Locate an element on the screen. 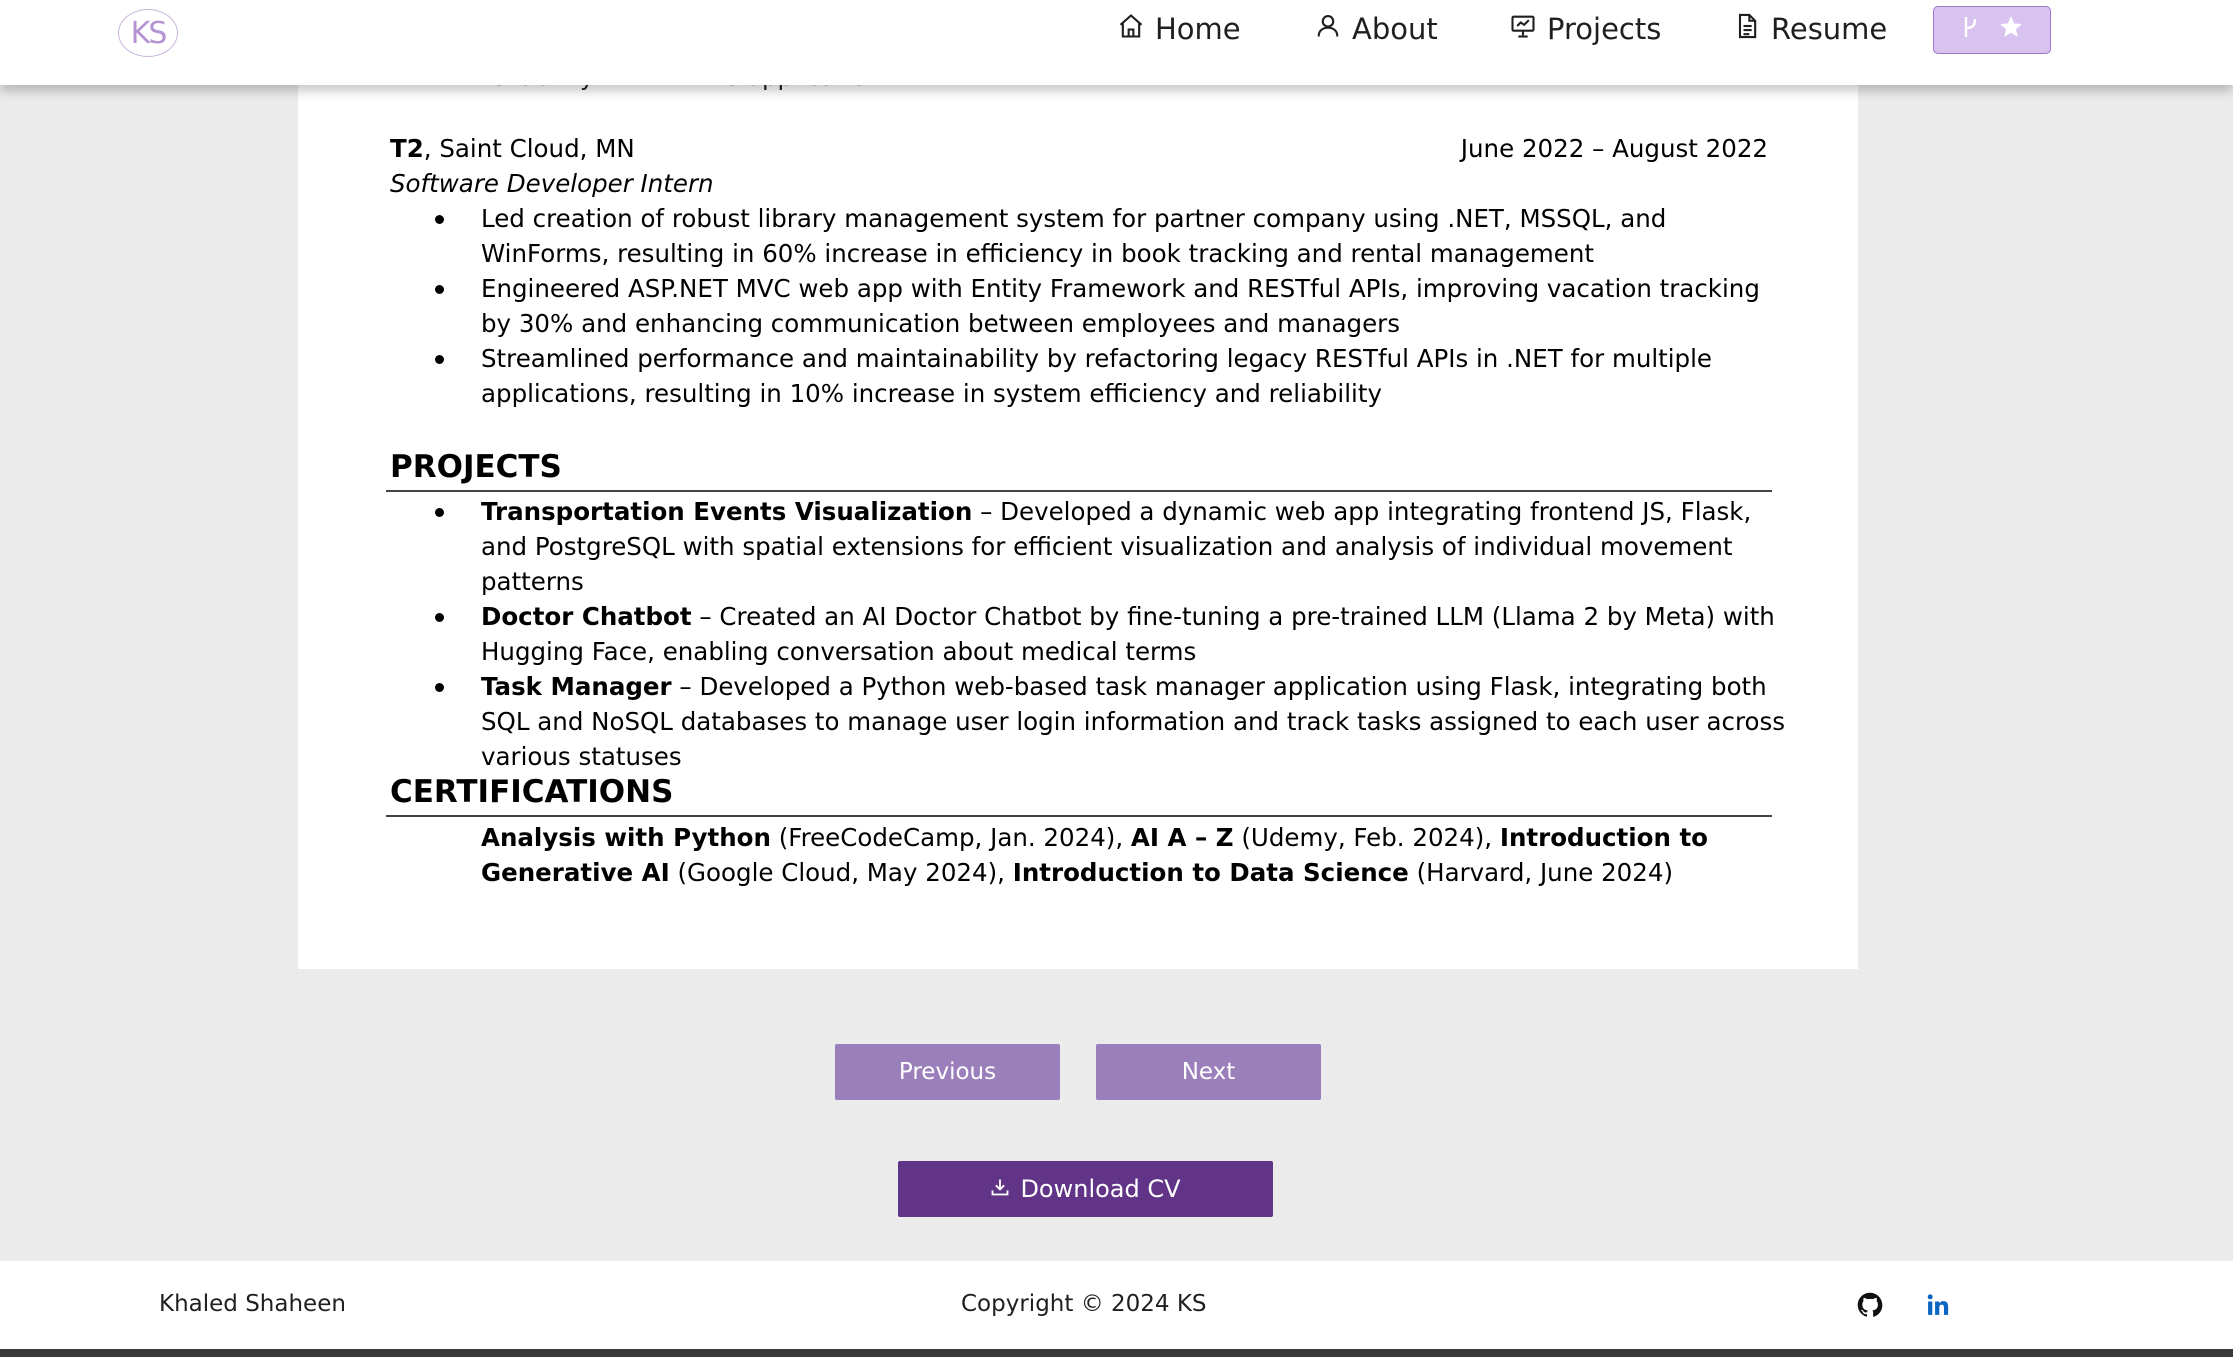  logo: KS is located at coordinates (148, 33).